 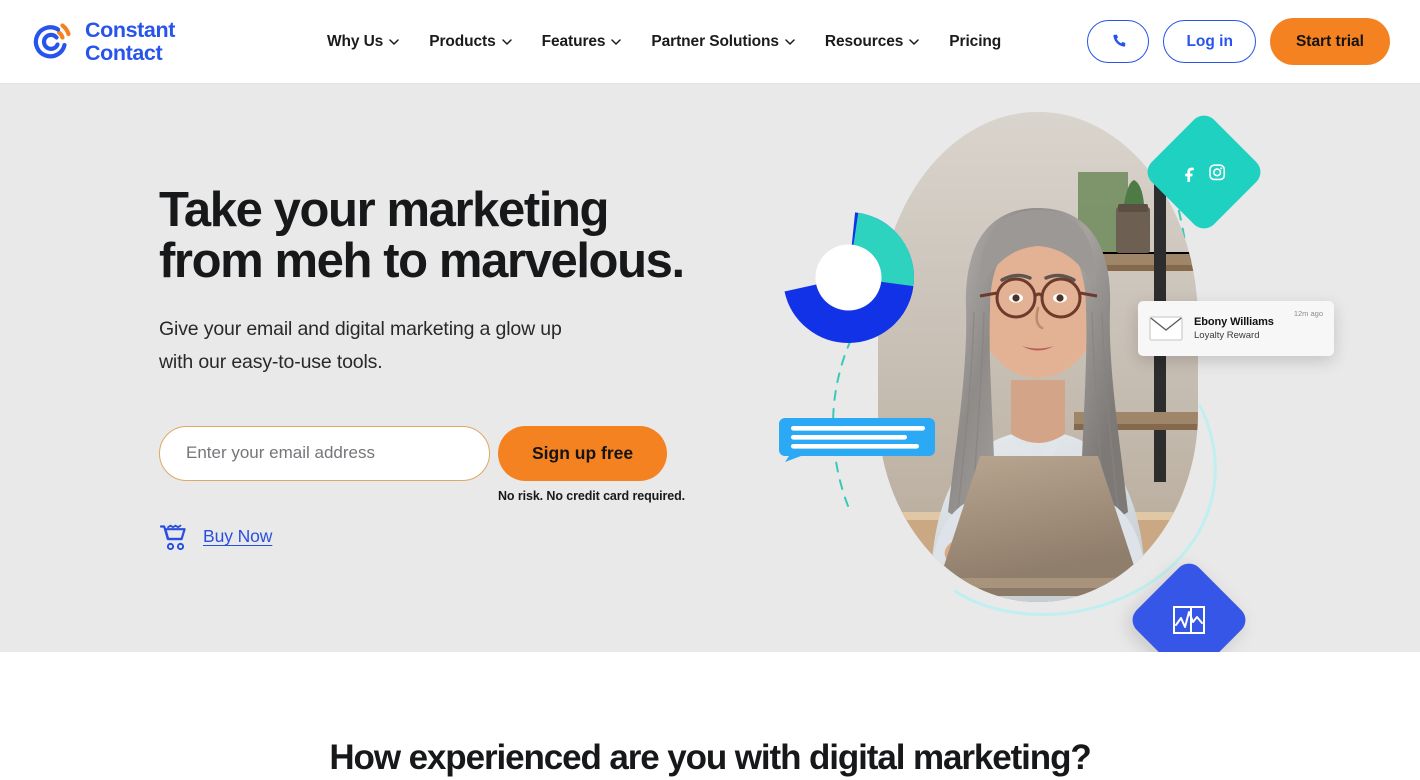 What do you see at coordinates (52, 40) in the screenshot?
I see `constant-contact-logo-icon` at bounding box center [52, 40].